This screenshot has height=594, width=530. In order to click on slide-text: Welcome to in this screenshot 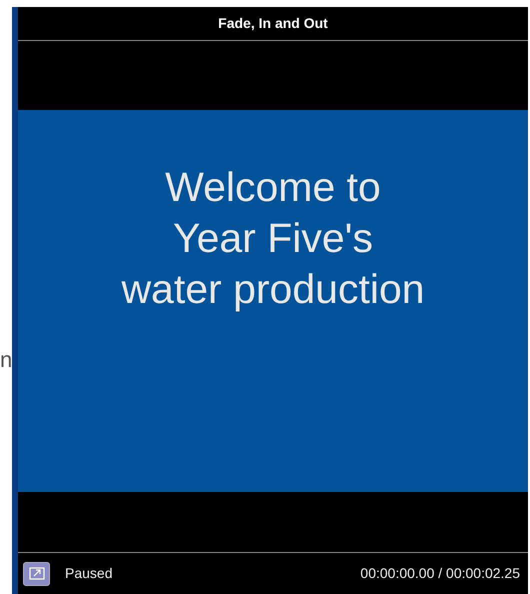, I will do `click(273, 187)`.